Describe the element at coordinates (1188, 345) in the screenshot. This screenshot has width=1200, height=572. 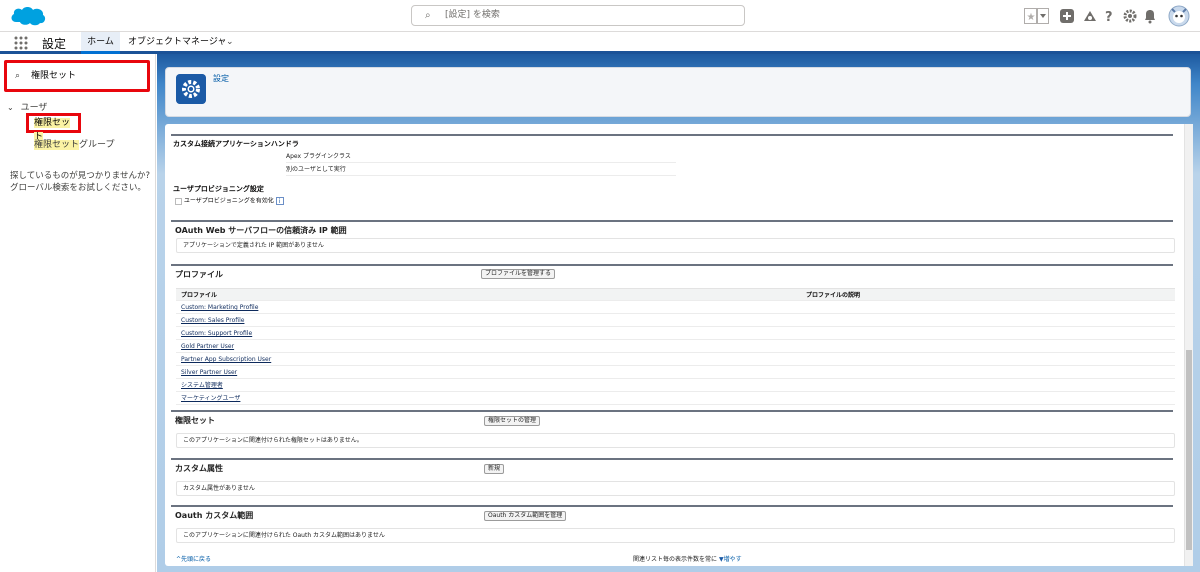
I see `scrollbar` at that location.